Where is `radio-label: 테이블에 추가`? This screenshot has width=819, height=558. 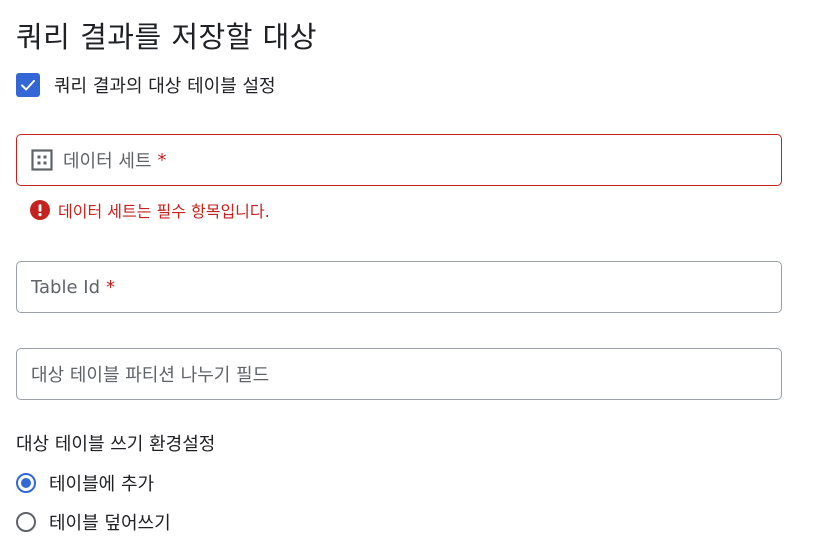
radio-label: 테이블에 추가 is located at coordinates (102, 484).